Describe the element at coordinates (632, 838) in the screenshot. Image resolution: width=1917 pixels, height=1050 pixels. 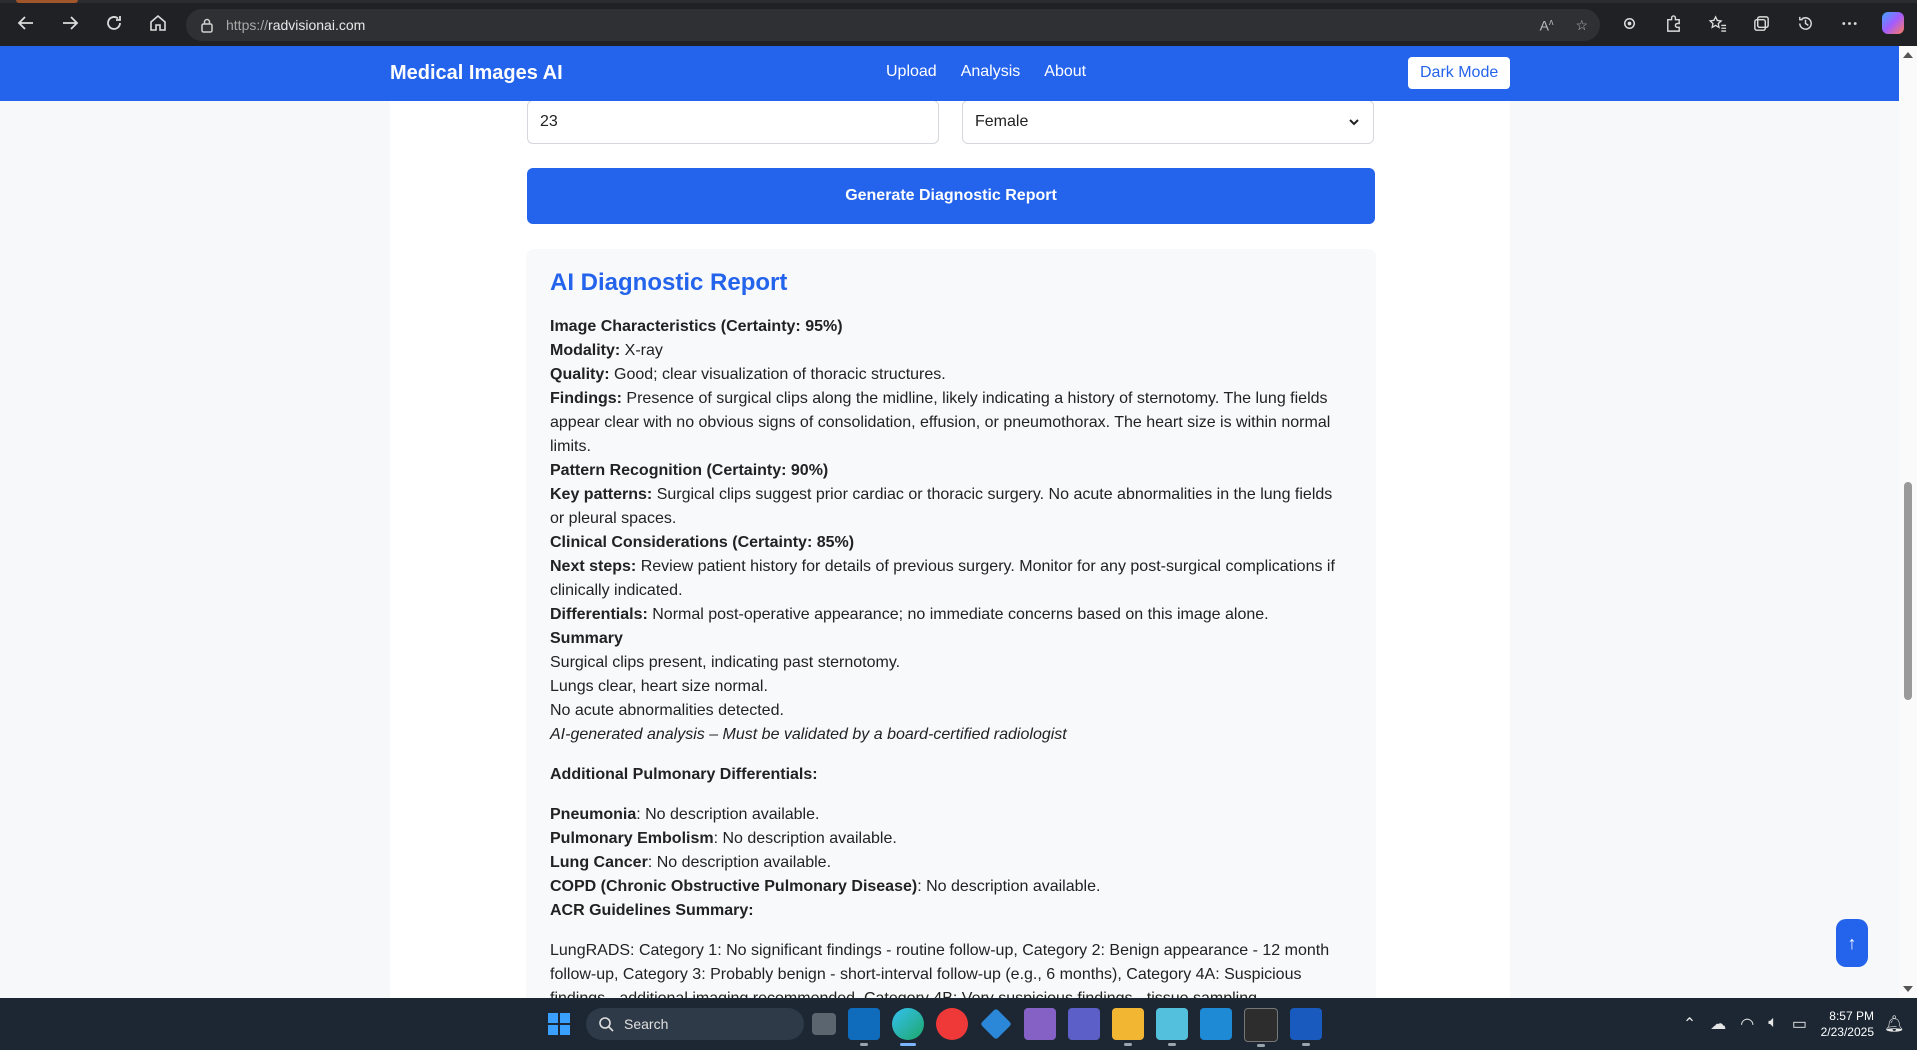
I see `differential-name: Pulmonary Embolism` at that location.